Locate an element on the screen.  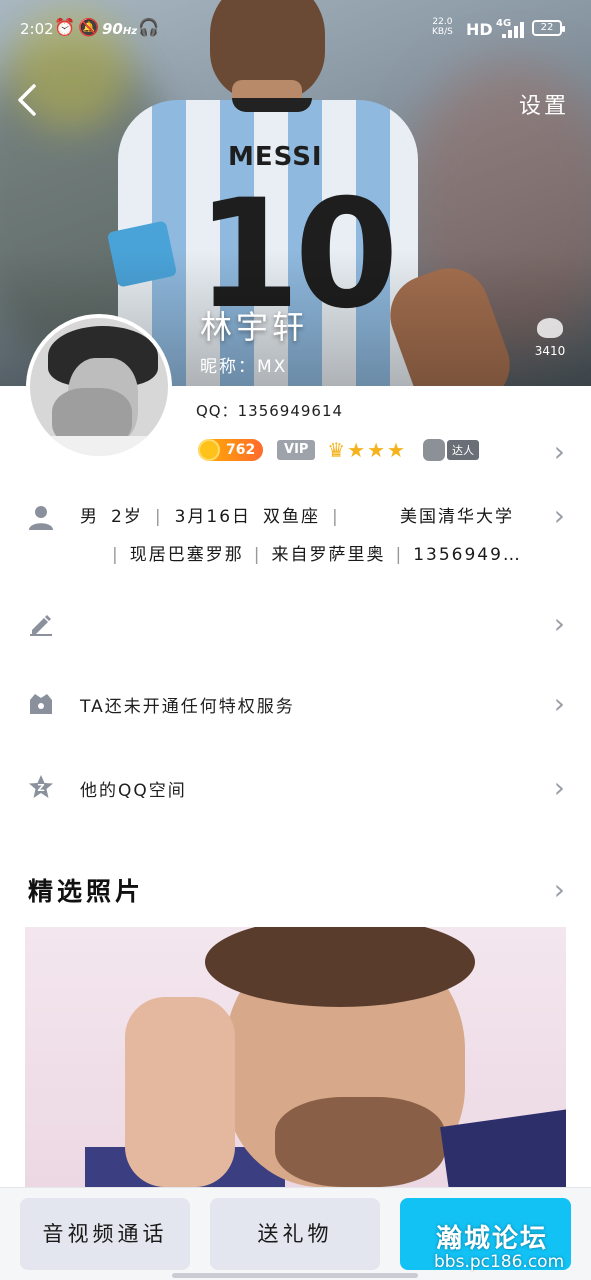
photo-beard is located at coordinates (360, 1142).